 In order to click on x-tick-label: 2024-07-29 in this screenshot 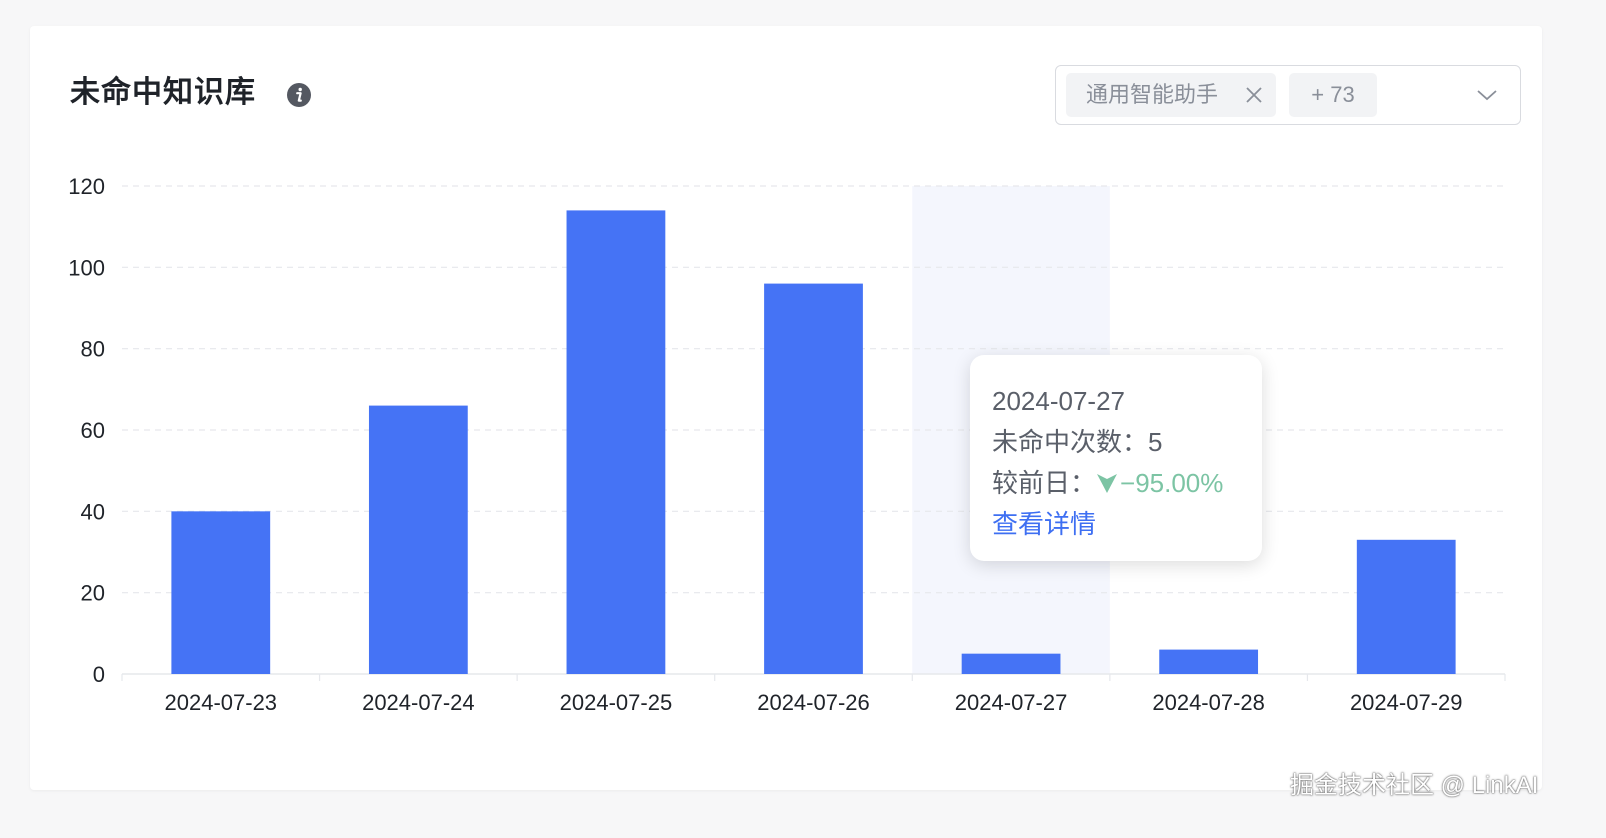, I will do `click(1406, 702)`.